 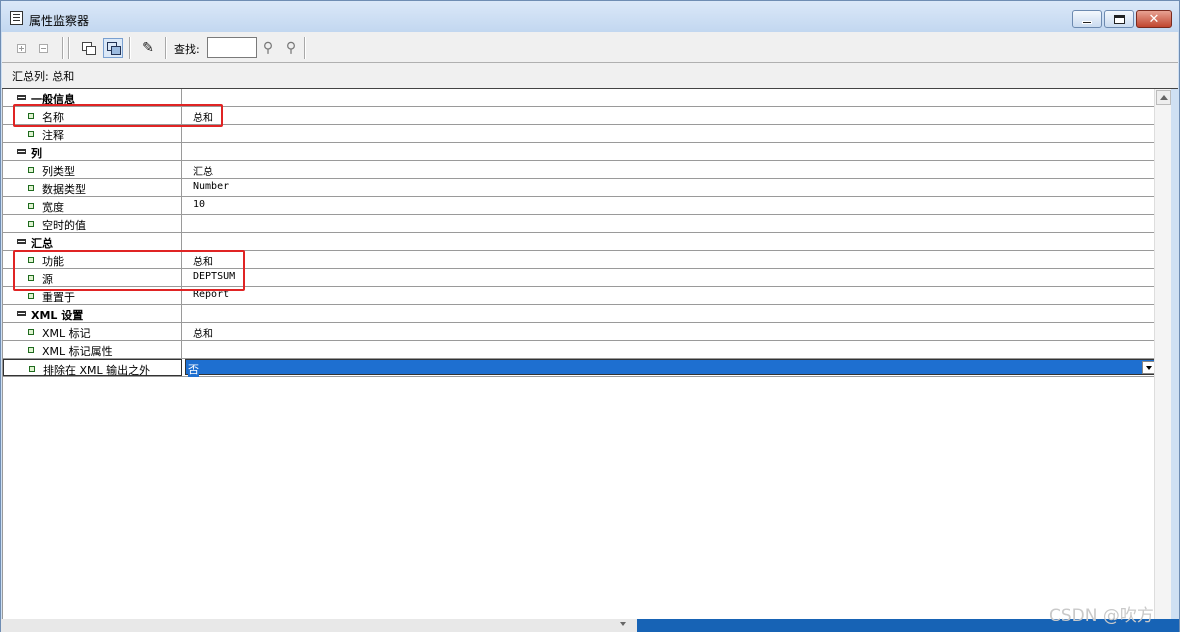 I want to click on categorized-icon, so click(x=88, y=48).